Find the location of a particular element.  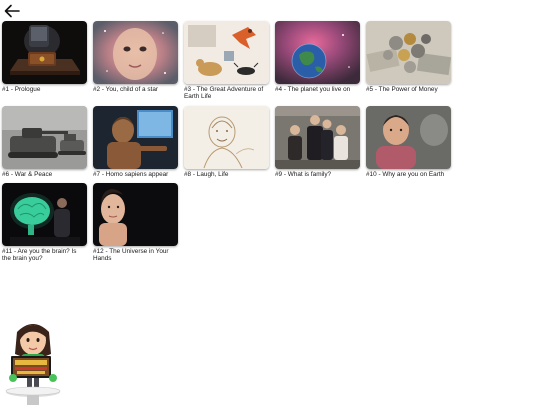

tv-box-on-table-thumbnail is located at coordinates (44, 52).